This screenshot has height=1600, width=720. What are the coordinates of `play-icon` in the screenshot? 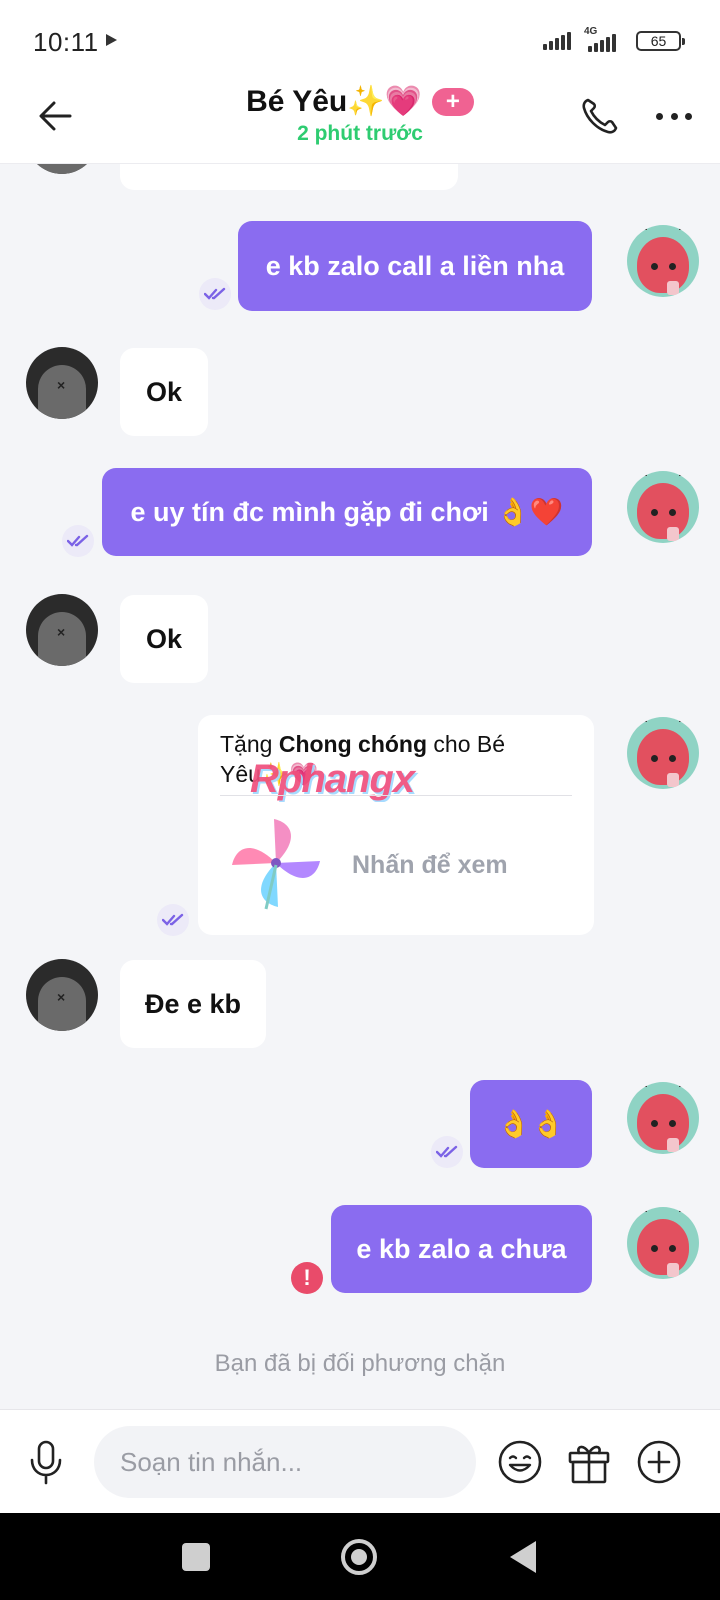 It's located at (111, 40).